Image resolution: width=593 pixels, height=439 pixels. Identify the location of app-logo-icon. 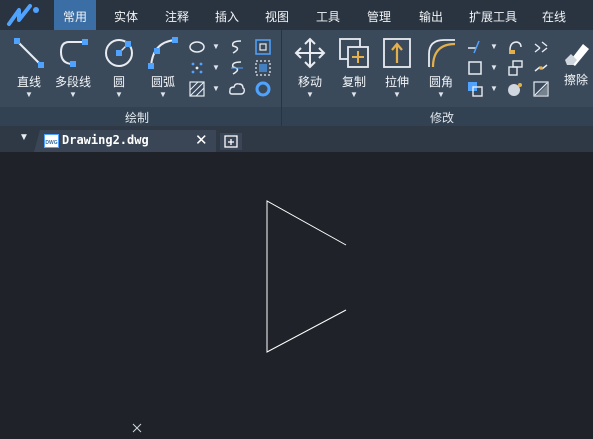
(26, 15).